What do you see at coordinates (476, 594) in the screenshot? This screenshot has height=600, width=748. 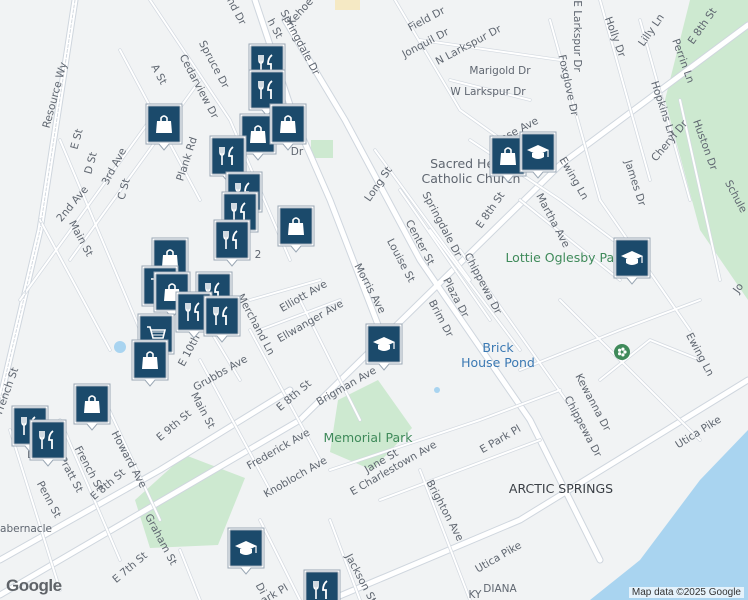 I see `street-label-ky: KY` at bounding box center [476, 594].